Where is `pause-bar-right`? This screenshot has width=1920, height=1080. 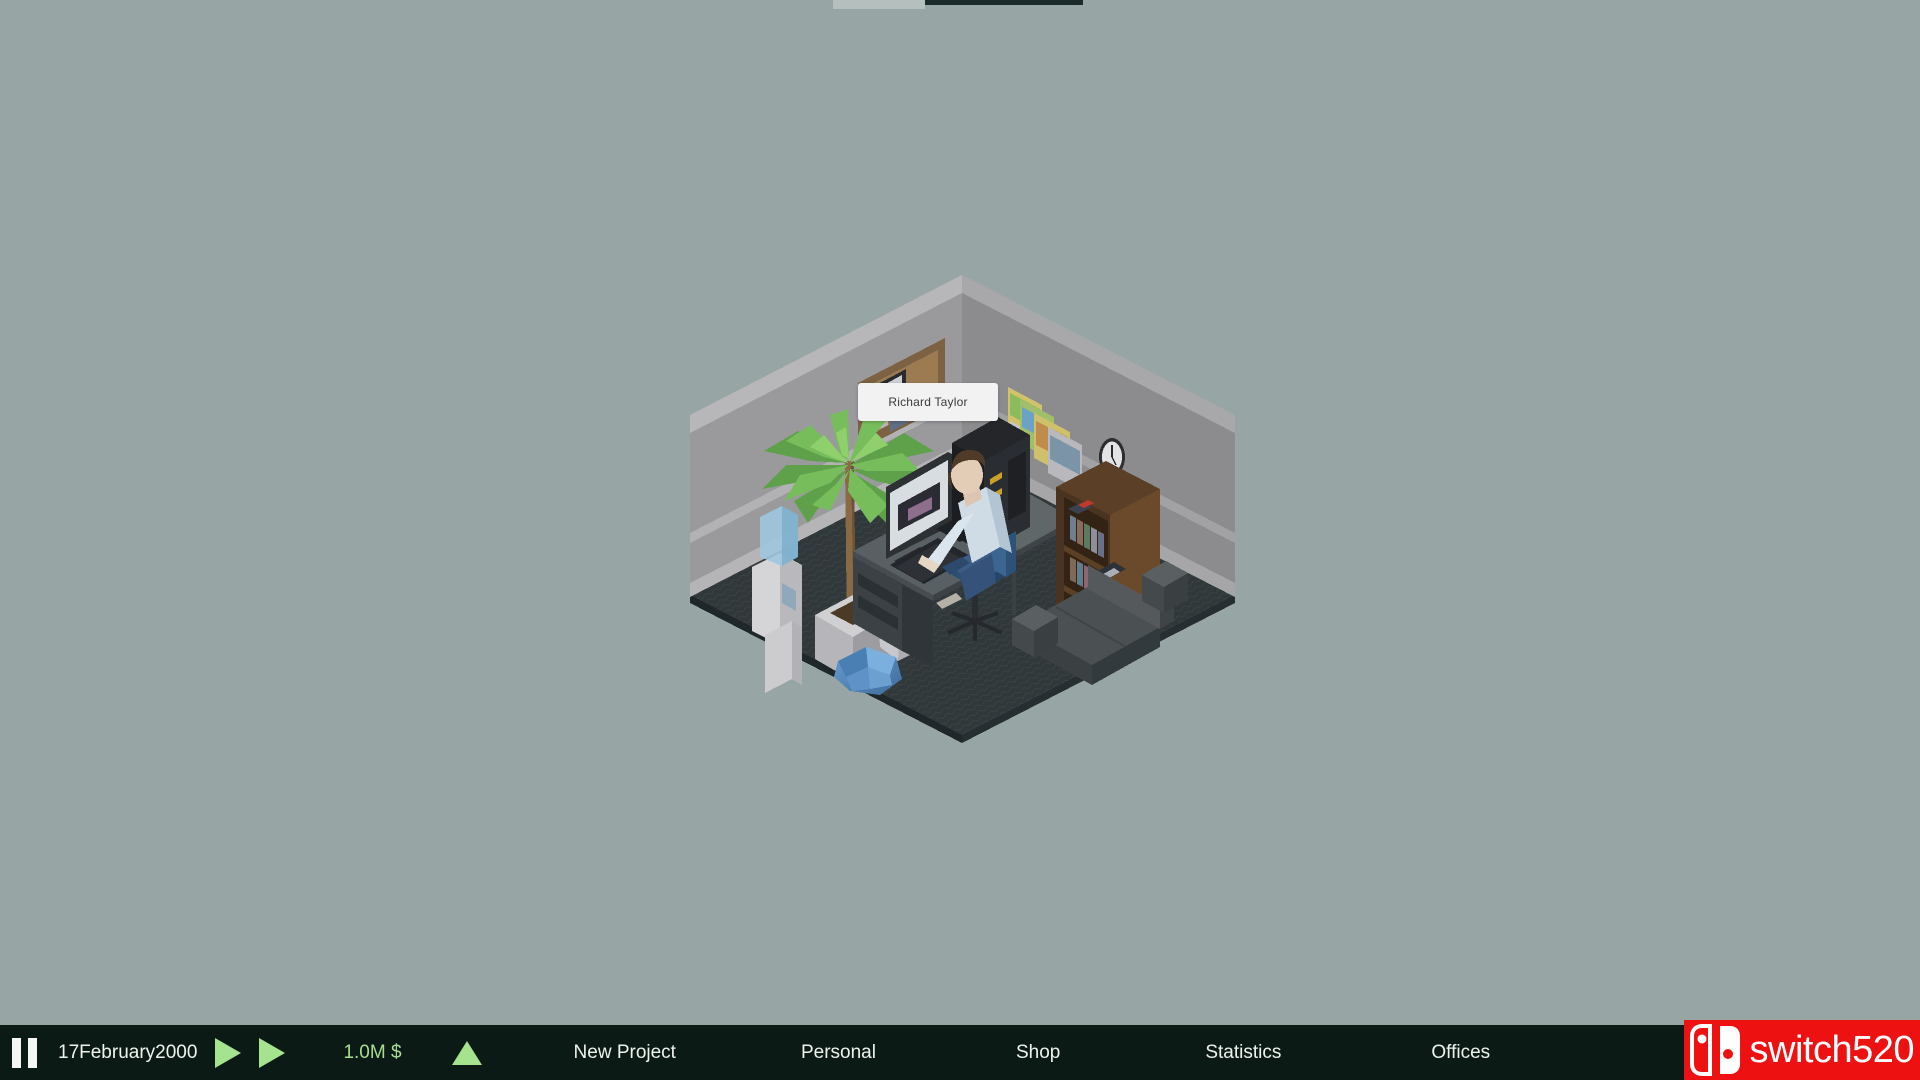 pause-bar-right is located at coordinates (32, 1052).